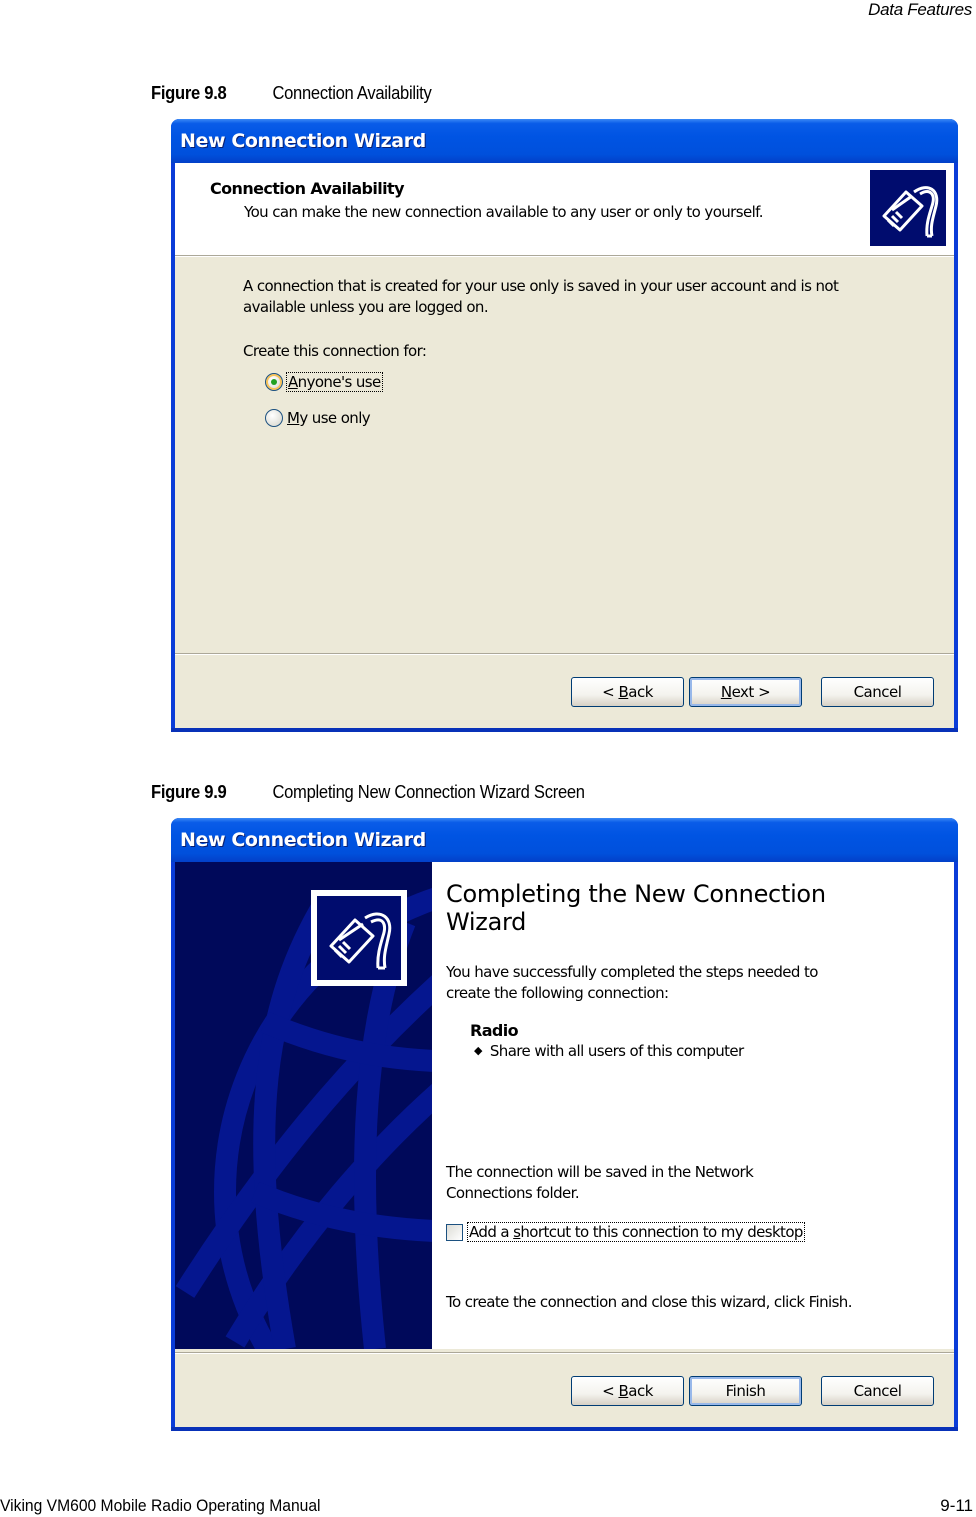 This screenshot has width=976, height=1517. I want to click on radio-anyones-use: Anyone's use, so click(324, 382).